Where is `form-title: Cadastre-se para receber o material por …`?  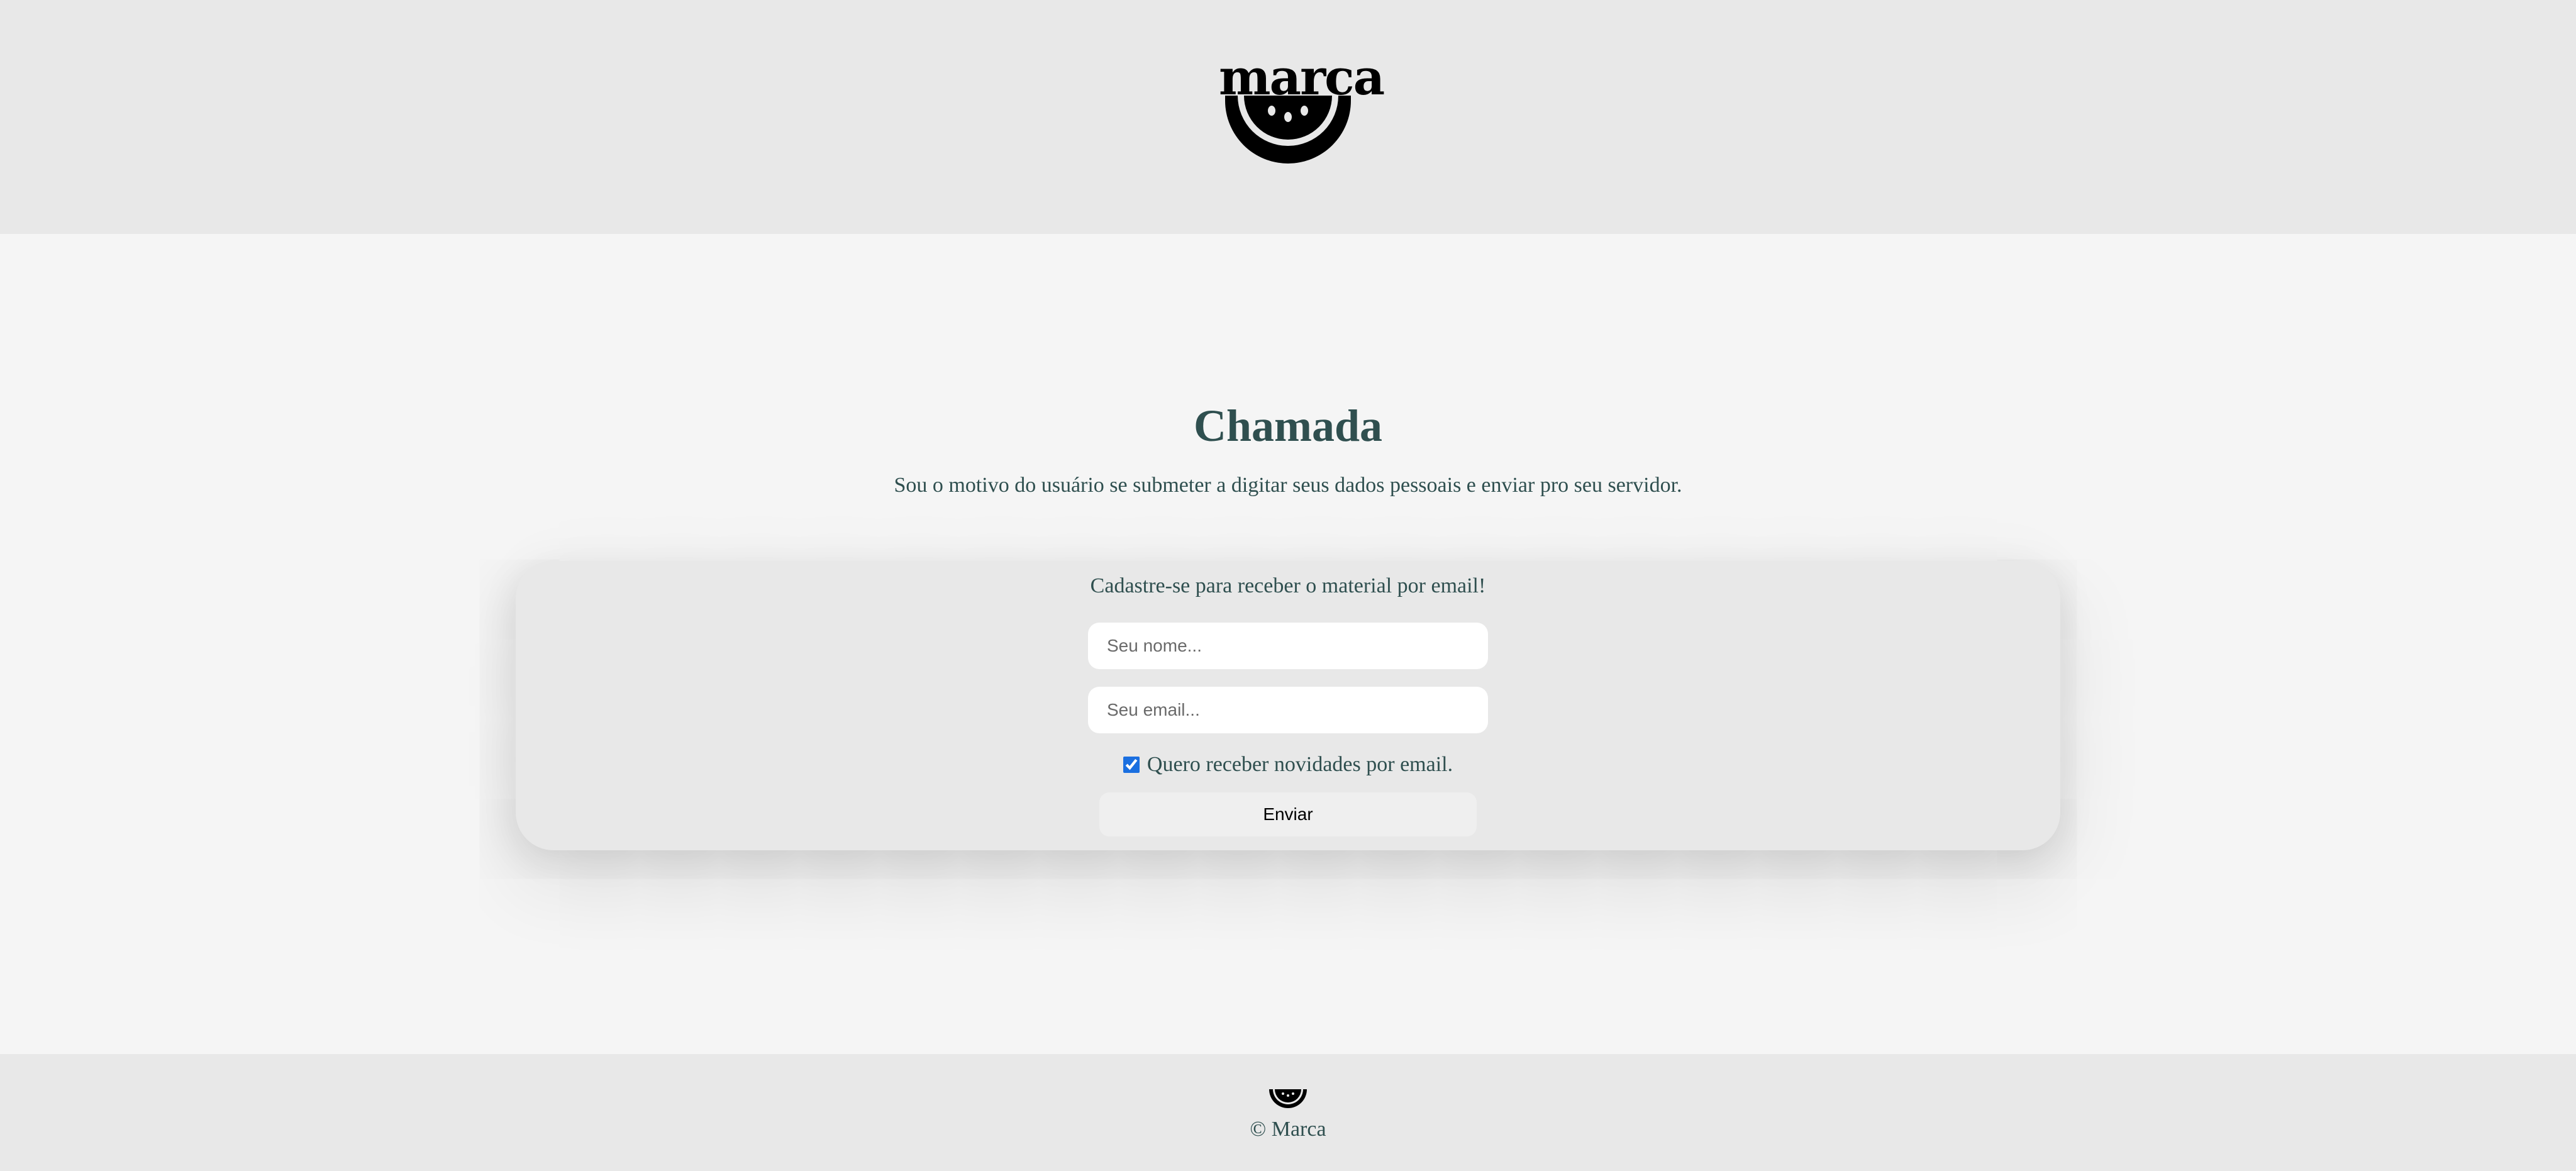
form-title: Cadastre-se para receber o material por … is located at coordinates (1288, 585).